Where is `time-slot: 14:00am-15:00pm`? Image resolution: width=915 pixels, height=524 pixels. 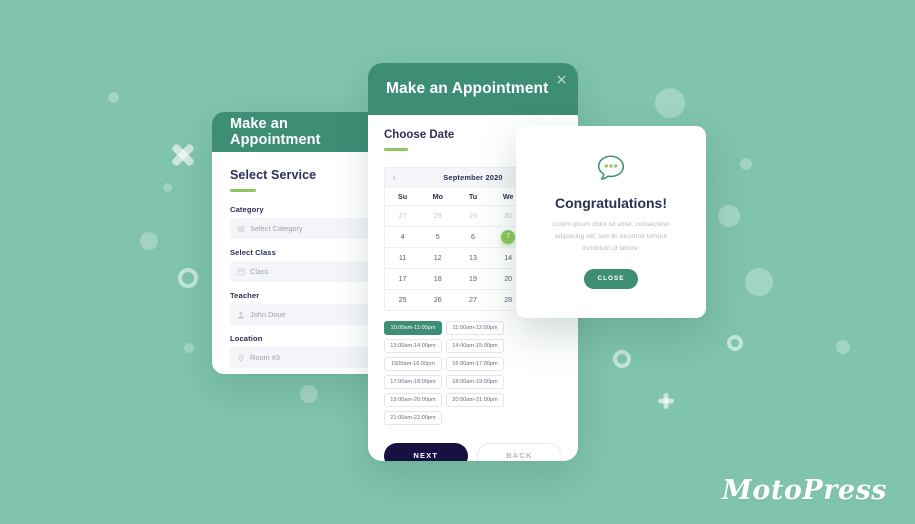
time-slot: 14:00am-15:00pm is located at coordinates (475, 345).